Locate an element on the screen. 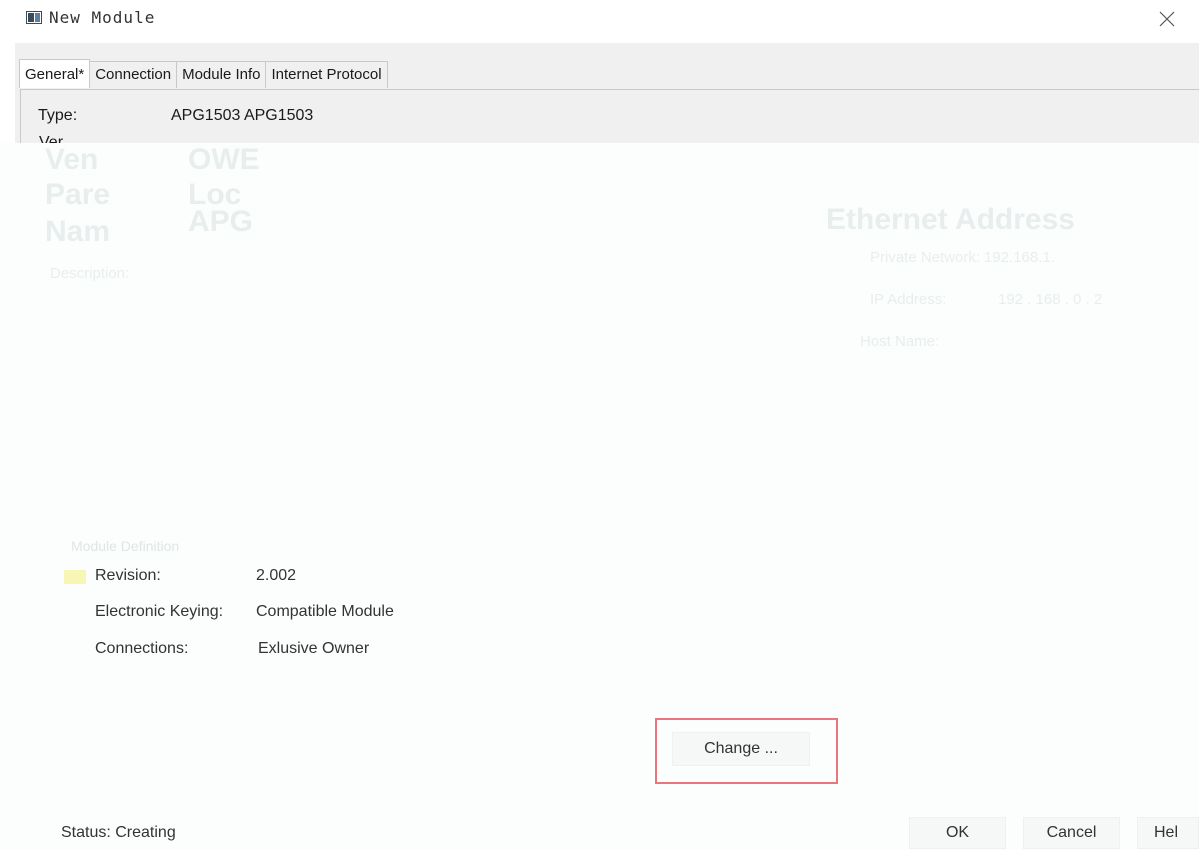 This screenshot has height=850, width=1199. type-label: Type: is located at coordinates (58, 115).